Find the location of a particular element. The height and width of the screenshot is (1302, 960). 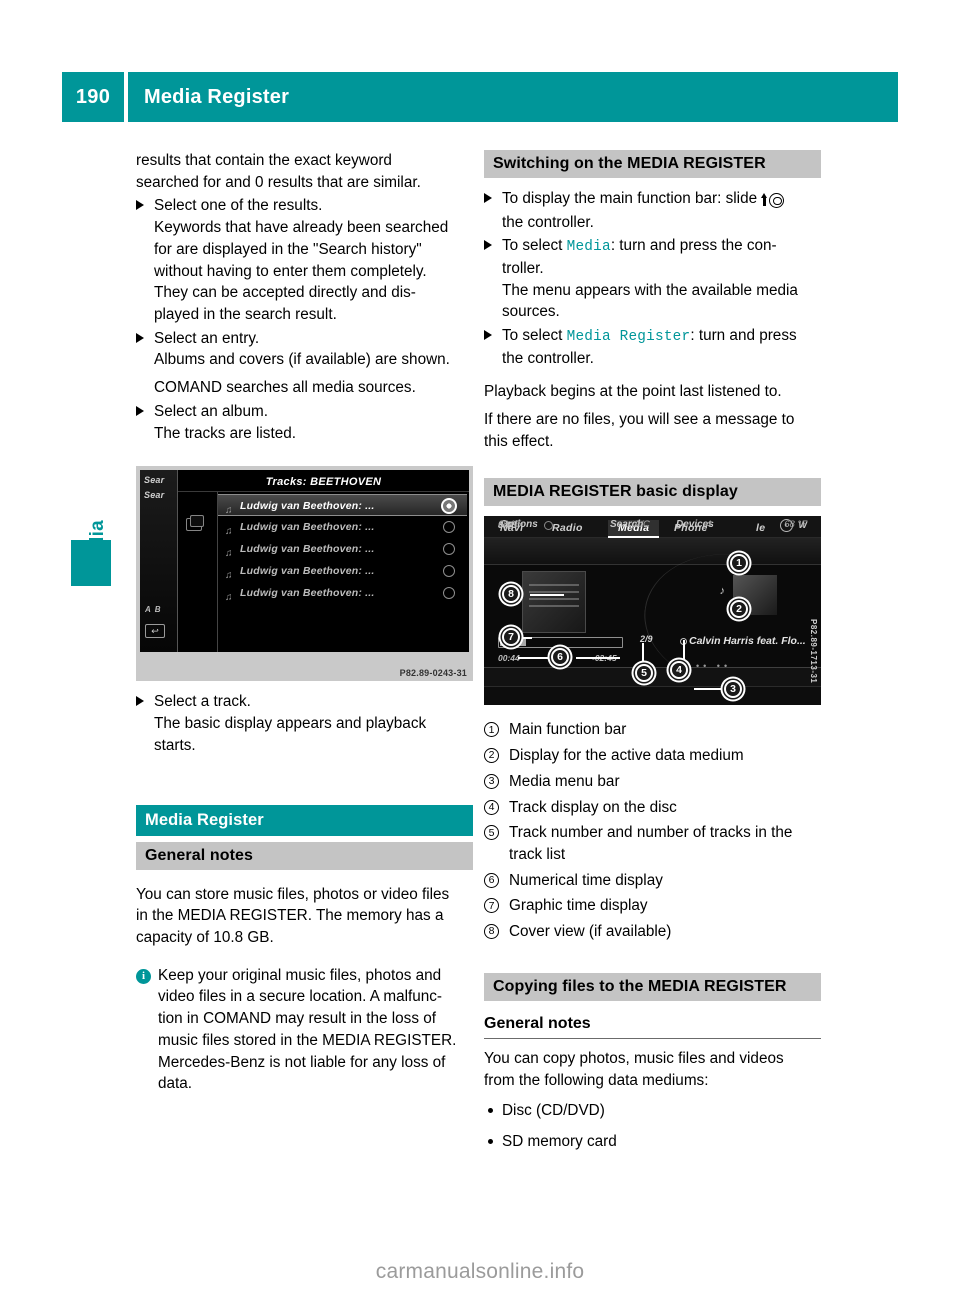

legend-label: Cover view (if available) is located at coordinates (590, 932).